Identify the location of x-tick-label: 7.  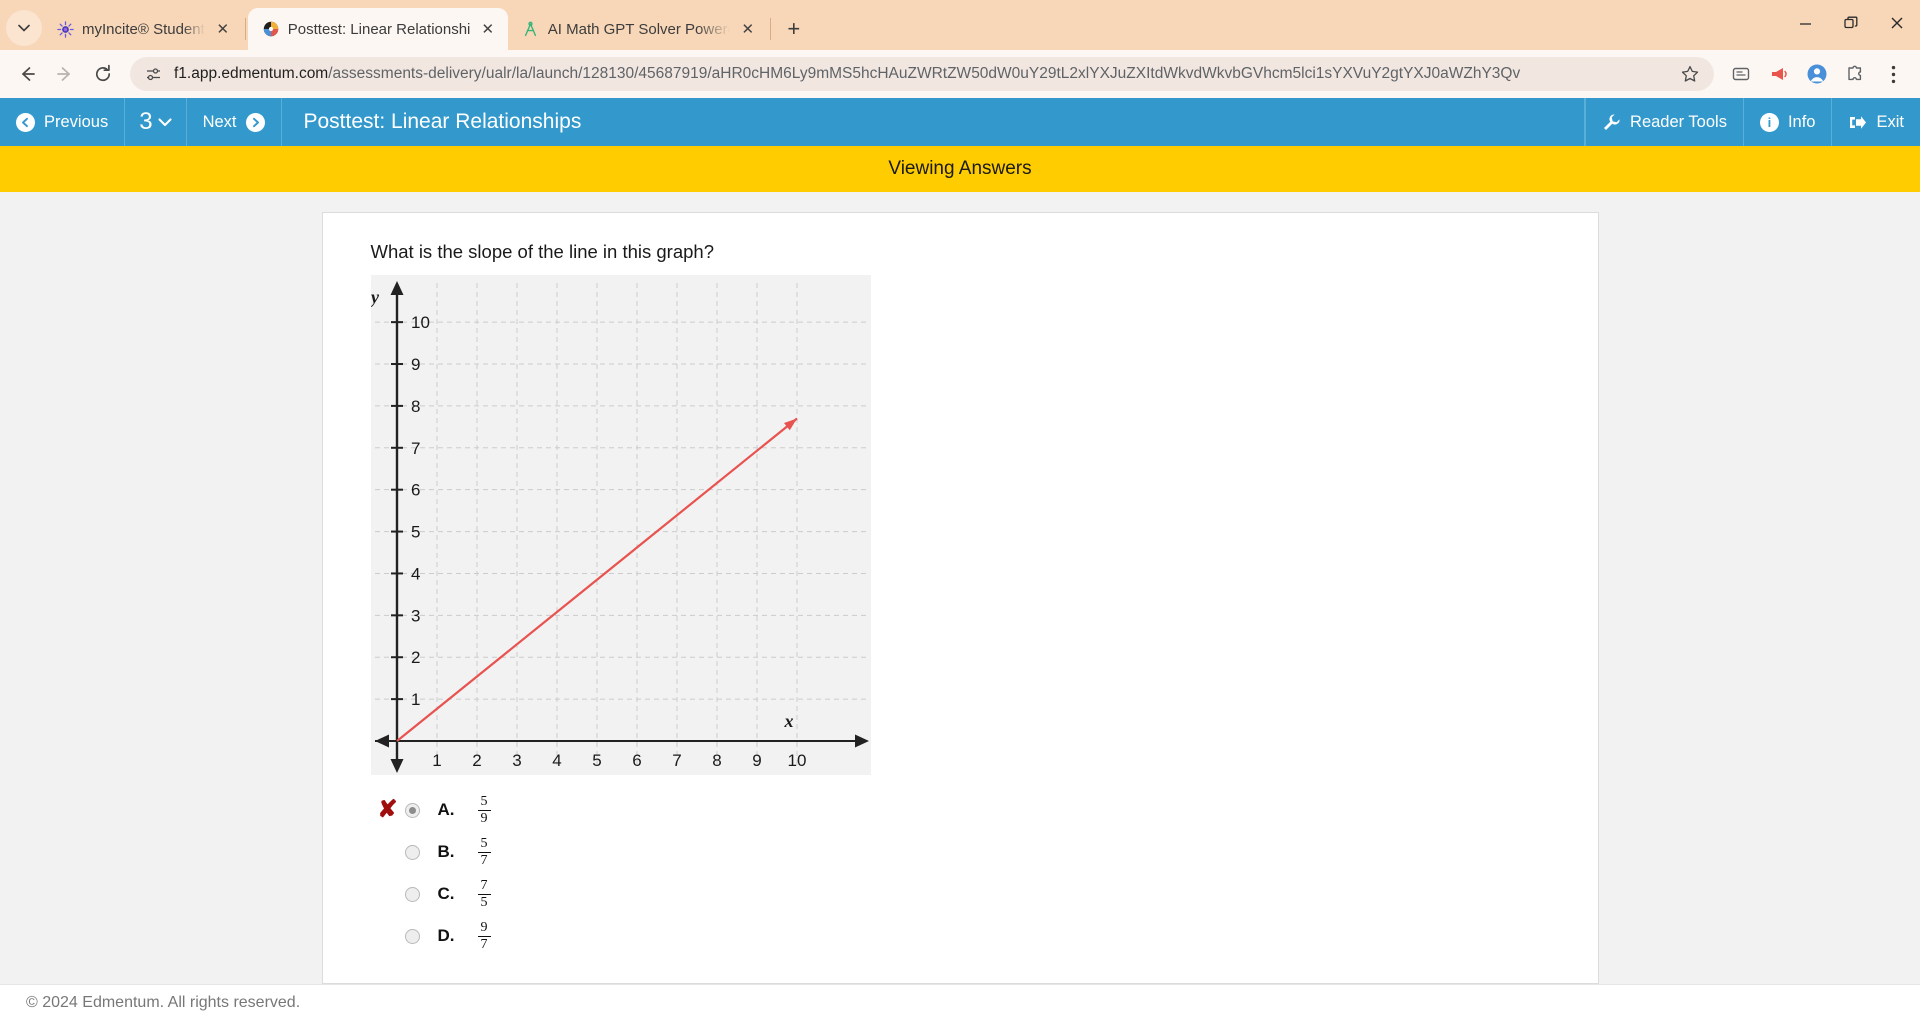
(676, 760).